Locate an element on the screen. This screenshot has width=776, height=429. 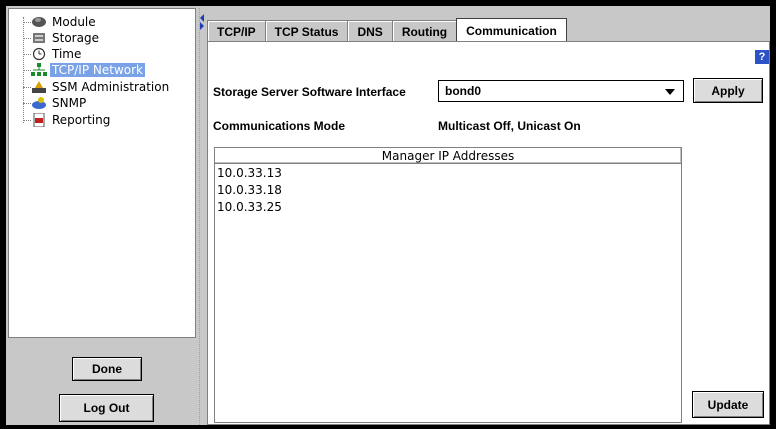
tree-item-label: Reporting is located at coordinates (81, 120).